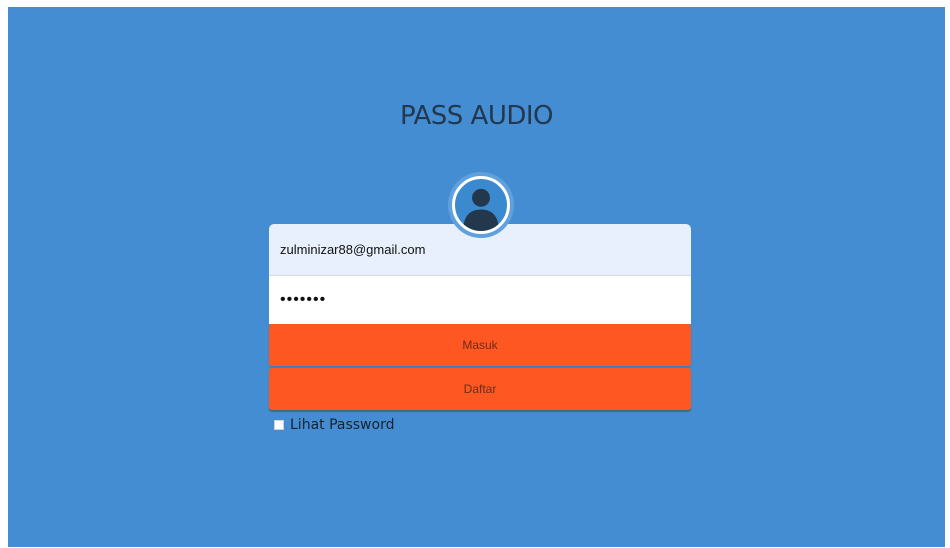  I want to click on page-title: PASS AUDIO, so click(476, 116).